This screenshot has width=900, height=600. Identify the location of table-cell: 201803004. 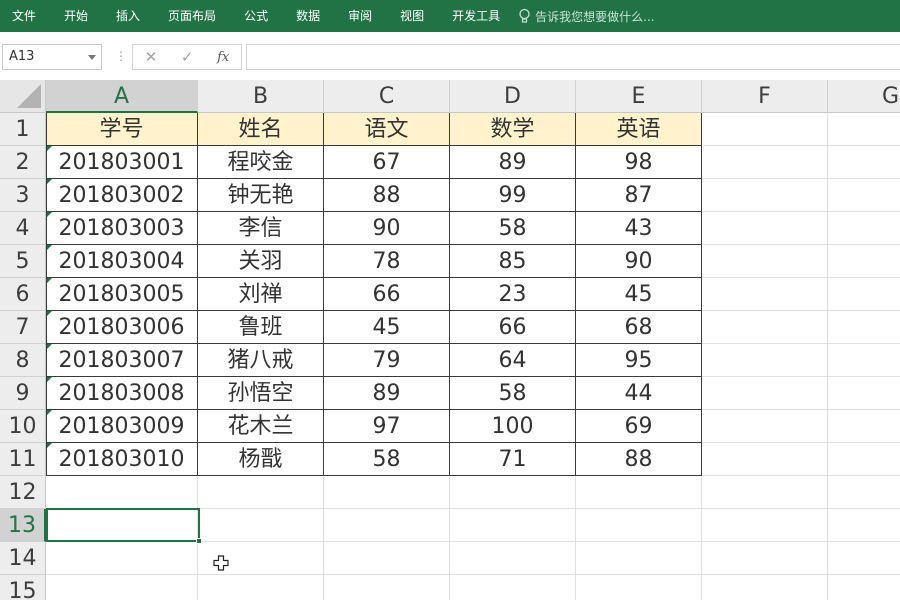
(122, 261).